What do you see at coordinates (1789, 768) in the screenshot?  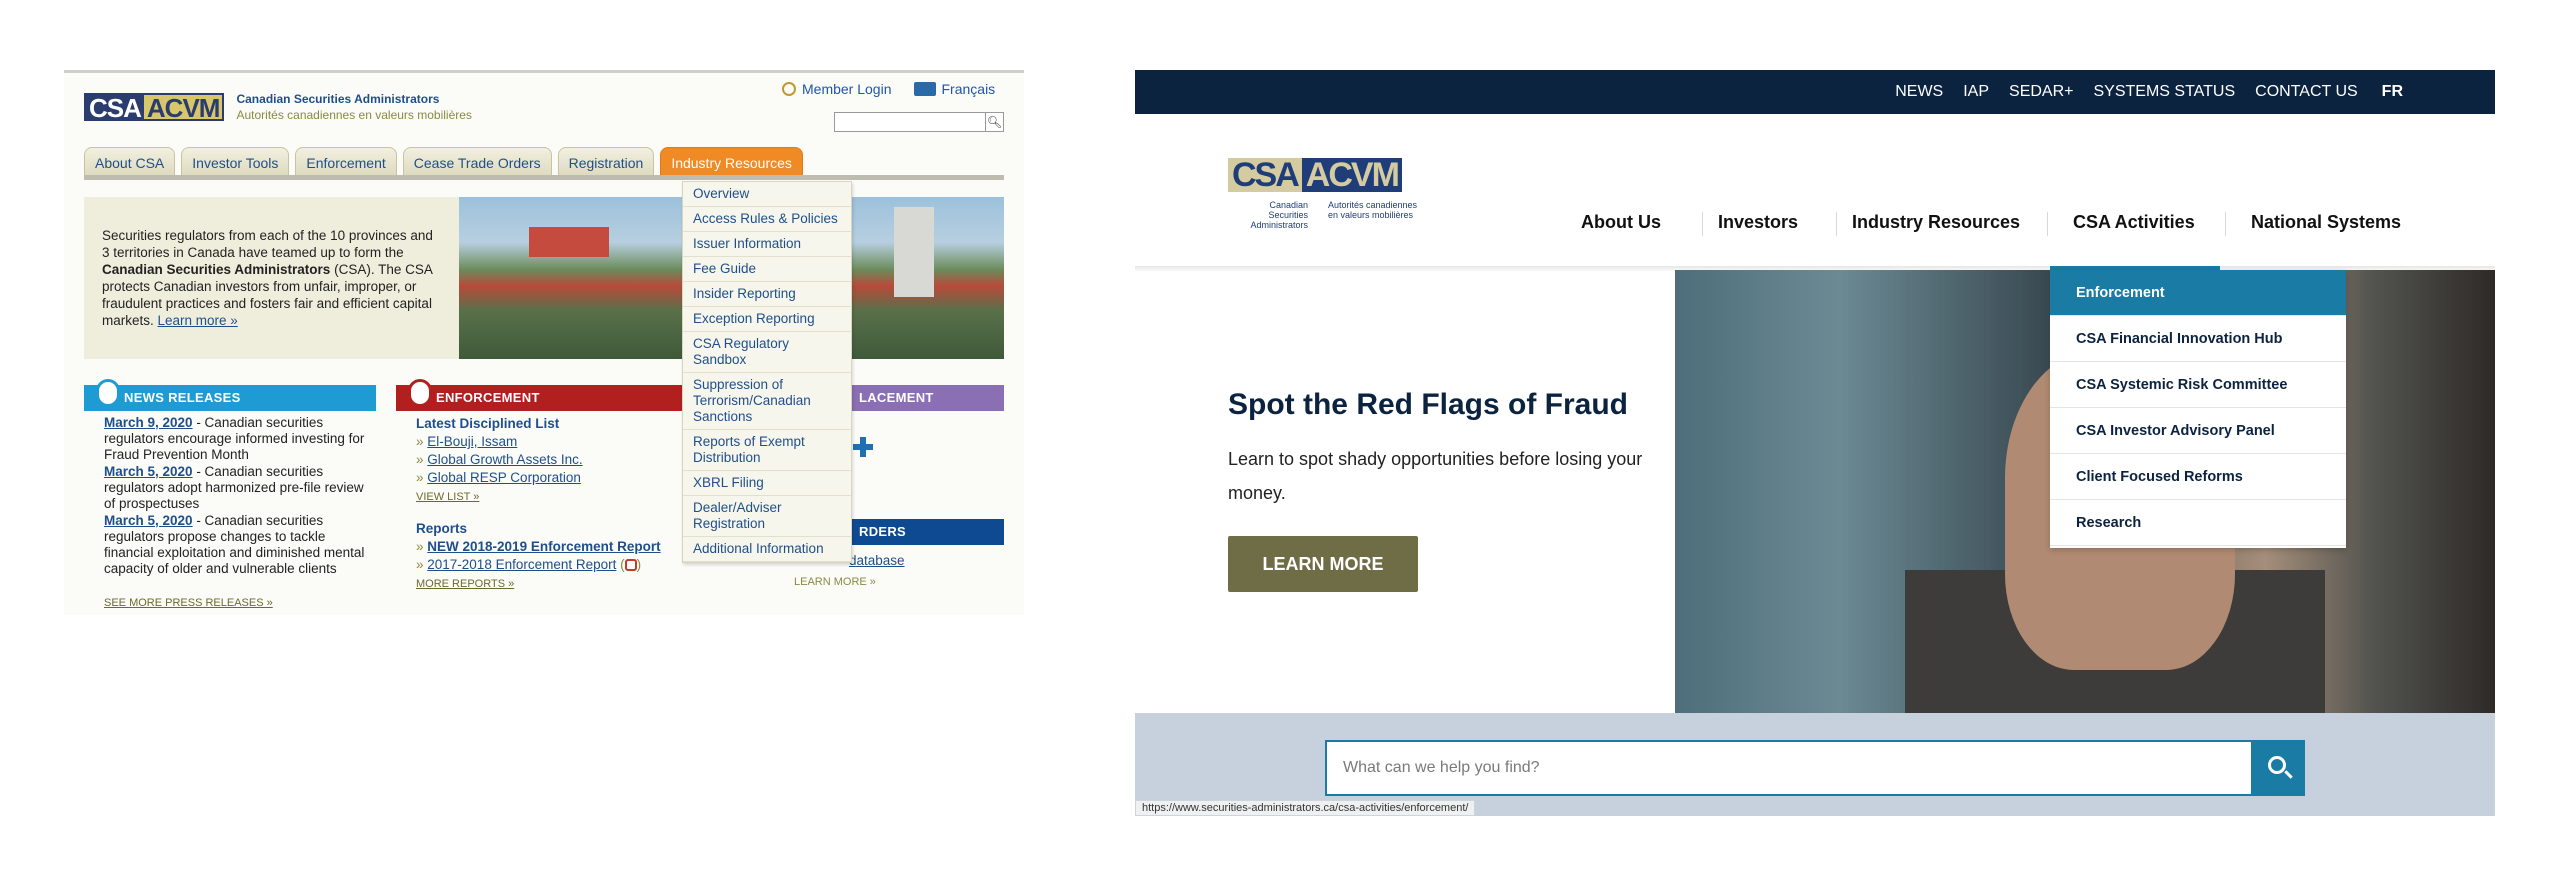 I see `site-search-input: What can we help you find?` at bounding box center [1789, 768].